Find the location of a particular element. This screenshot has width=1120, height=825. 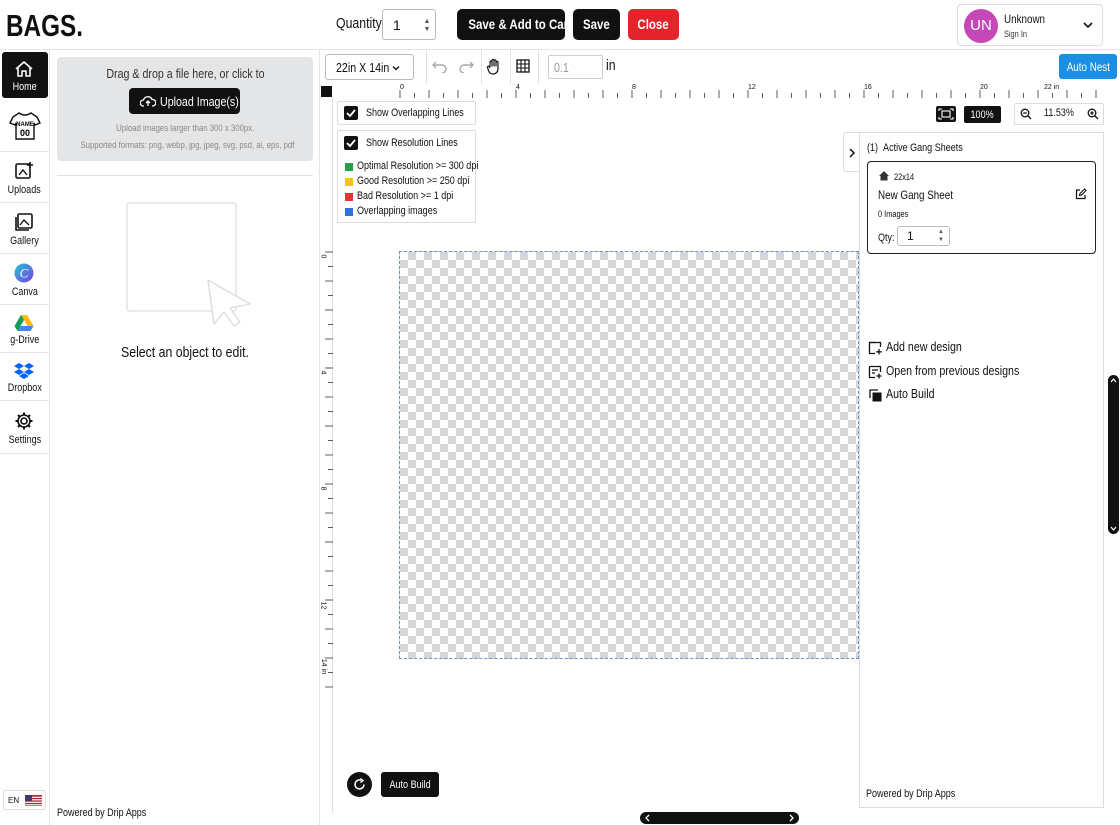

sidebar-item-name-number: NAME 00 is located at coordinates (24, 126).